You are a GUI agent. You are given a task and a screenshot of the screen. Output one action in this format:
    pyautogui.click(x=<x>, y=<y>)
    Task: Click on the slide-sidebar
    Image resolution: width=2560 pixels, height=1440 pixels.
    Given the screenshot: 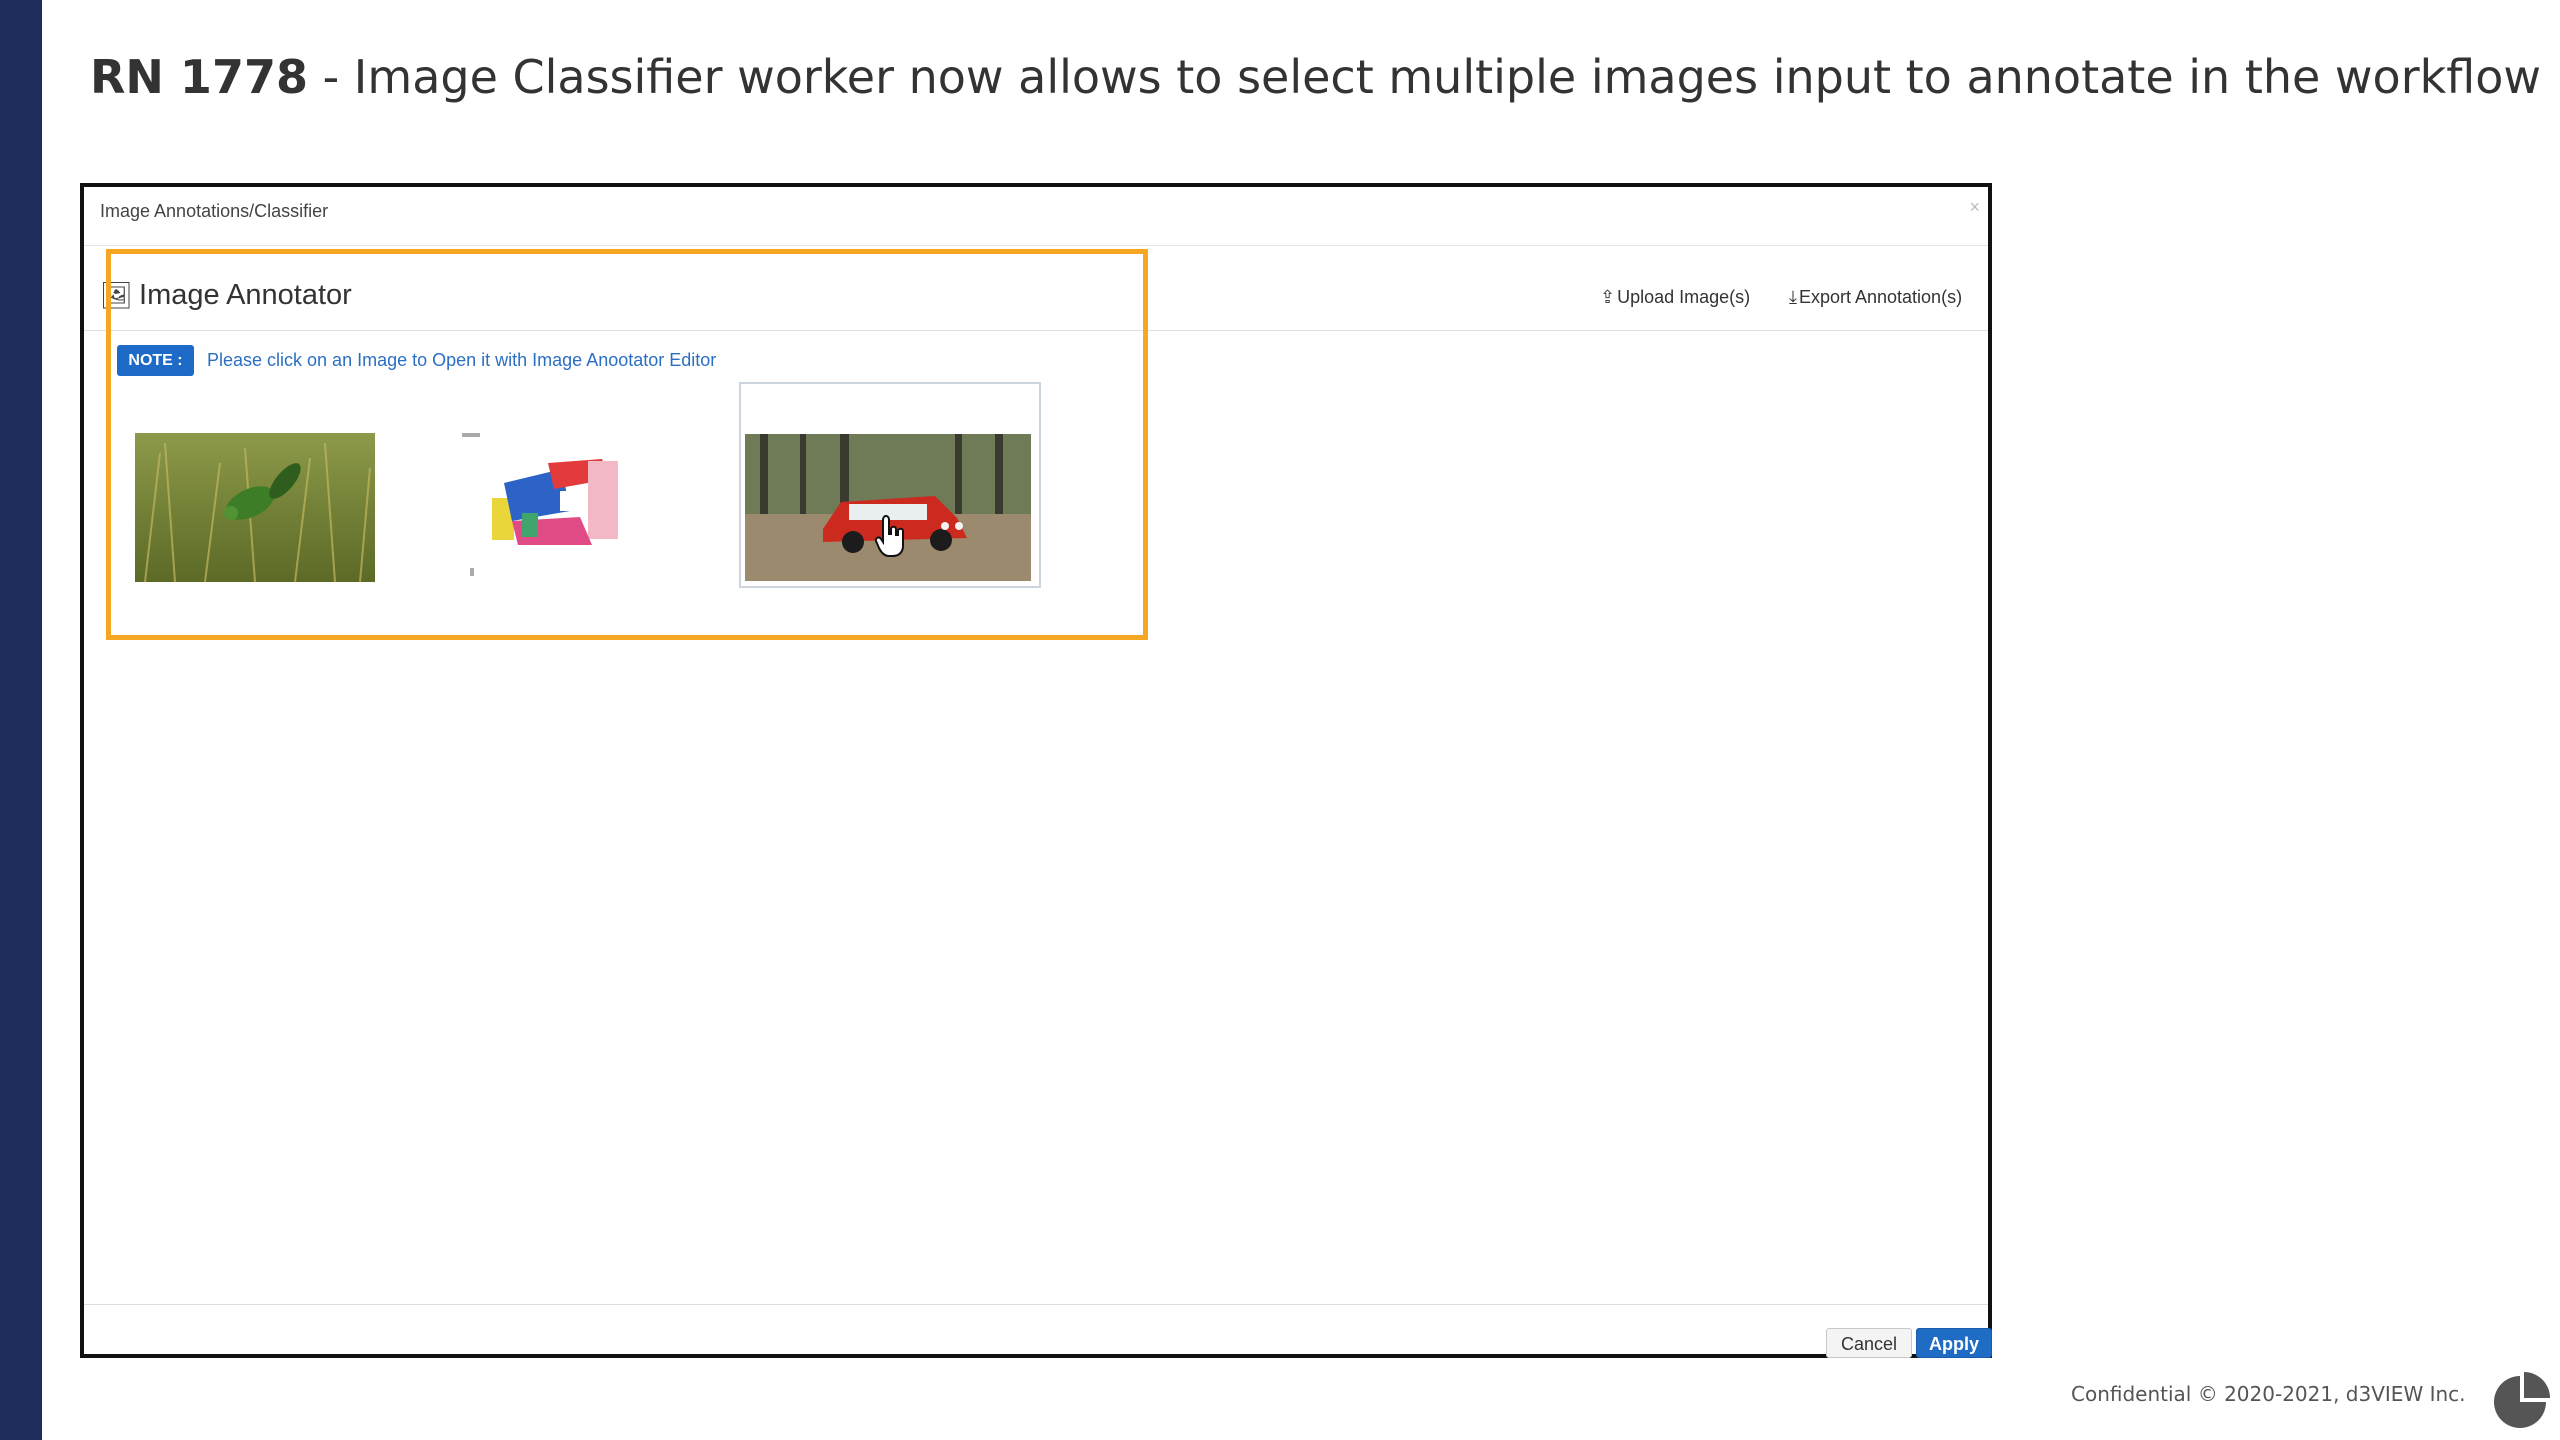 What is the action you would take?
    pyautogui.click(x=21, y=720)
    